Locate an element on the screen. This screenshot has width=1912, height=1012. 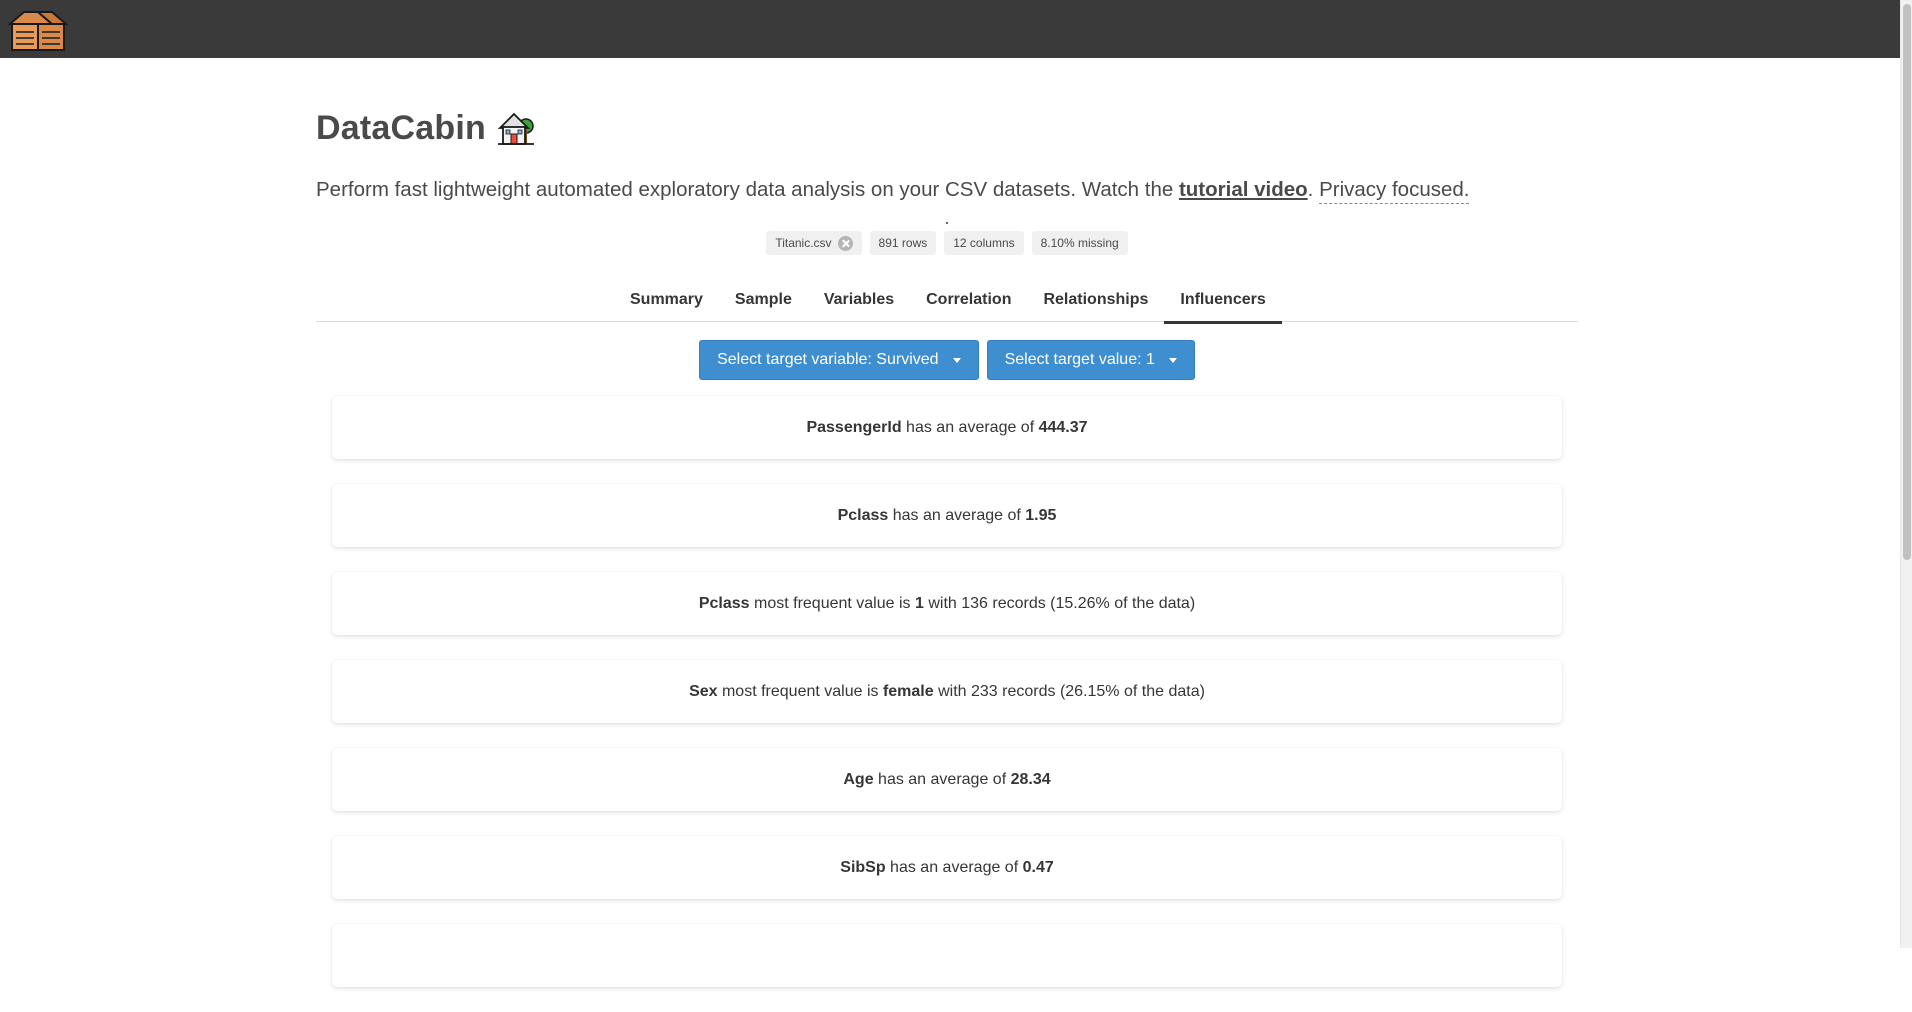
target-variable-dropdown: Select target variable: Survived is located at coordinates (839, 360).